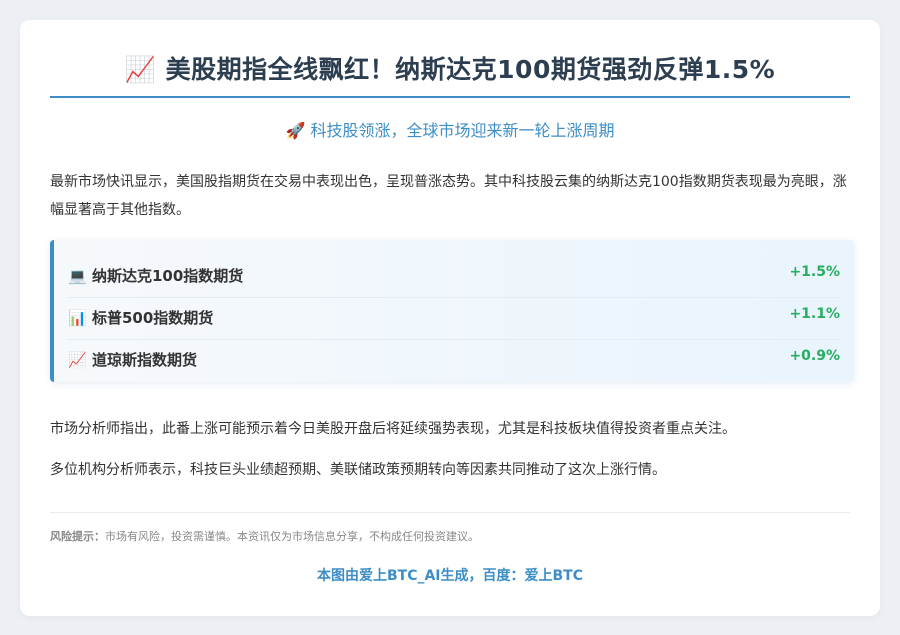  Describe the element at coordinates (140, 69) in the screenshot. I see `chart-up-icon: 📈` at that location.